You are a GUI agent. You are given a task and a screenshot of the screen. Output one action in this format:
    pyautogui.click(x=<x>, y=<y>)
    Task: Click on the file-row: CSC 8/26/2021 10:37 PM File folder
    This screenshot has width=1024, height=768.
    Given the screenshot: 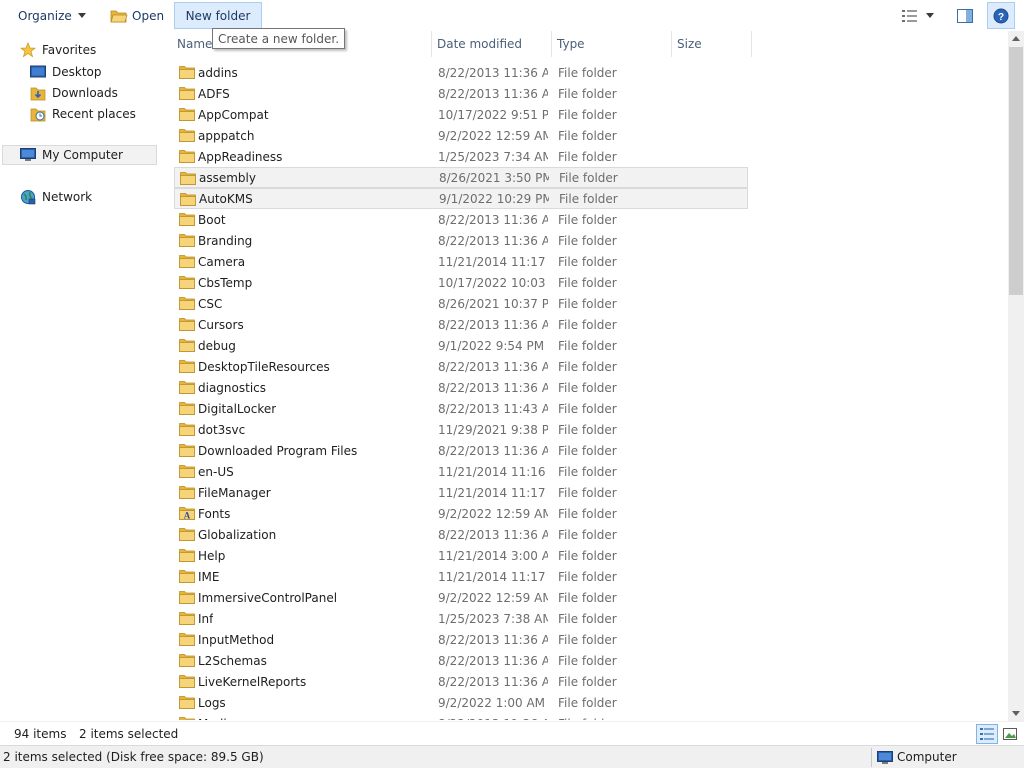 What is the action you would take?
    pyautogui.click(x=461, y=303)
    